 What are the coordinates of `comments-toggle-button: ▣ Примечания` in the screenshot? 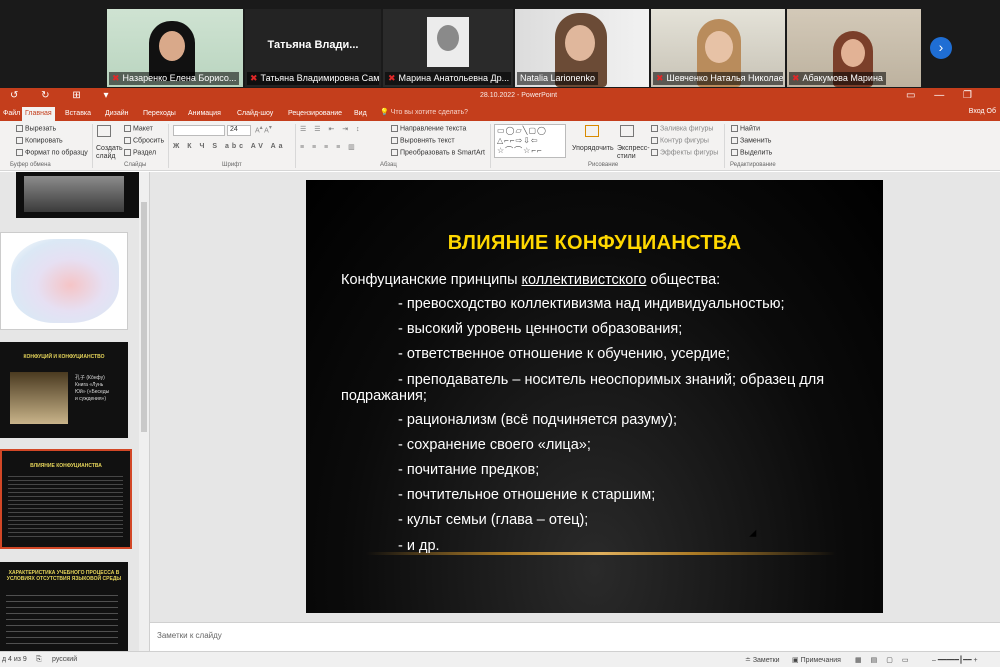 It's located at (816, 660).